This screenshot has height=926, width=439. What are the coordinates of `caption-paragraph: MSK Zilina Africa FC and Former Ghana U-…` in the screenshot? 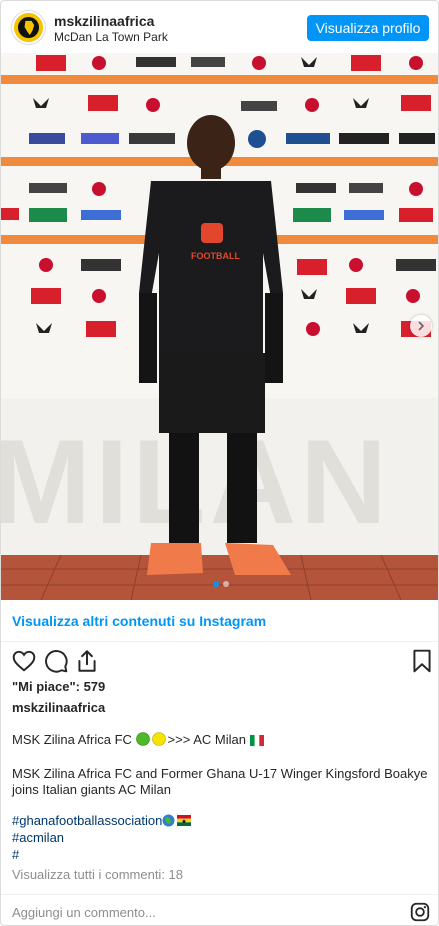 It's located at (220, 781).